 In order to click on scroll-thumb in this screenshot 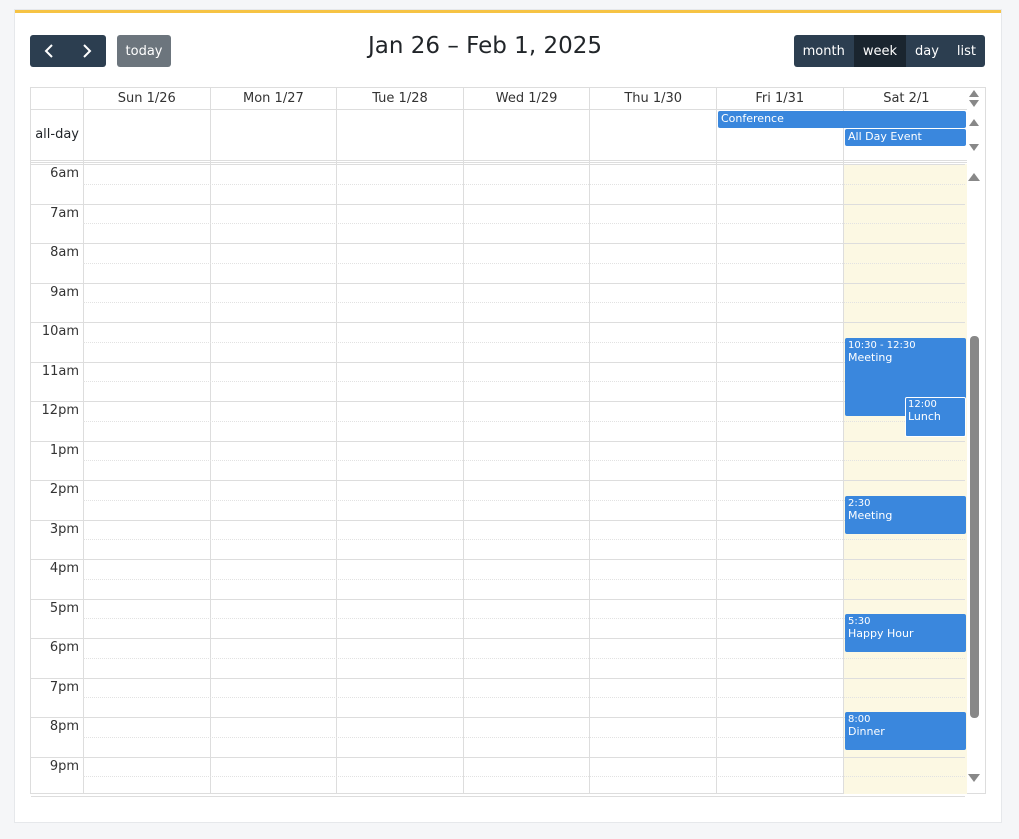, I will do `click(974, 527)`.